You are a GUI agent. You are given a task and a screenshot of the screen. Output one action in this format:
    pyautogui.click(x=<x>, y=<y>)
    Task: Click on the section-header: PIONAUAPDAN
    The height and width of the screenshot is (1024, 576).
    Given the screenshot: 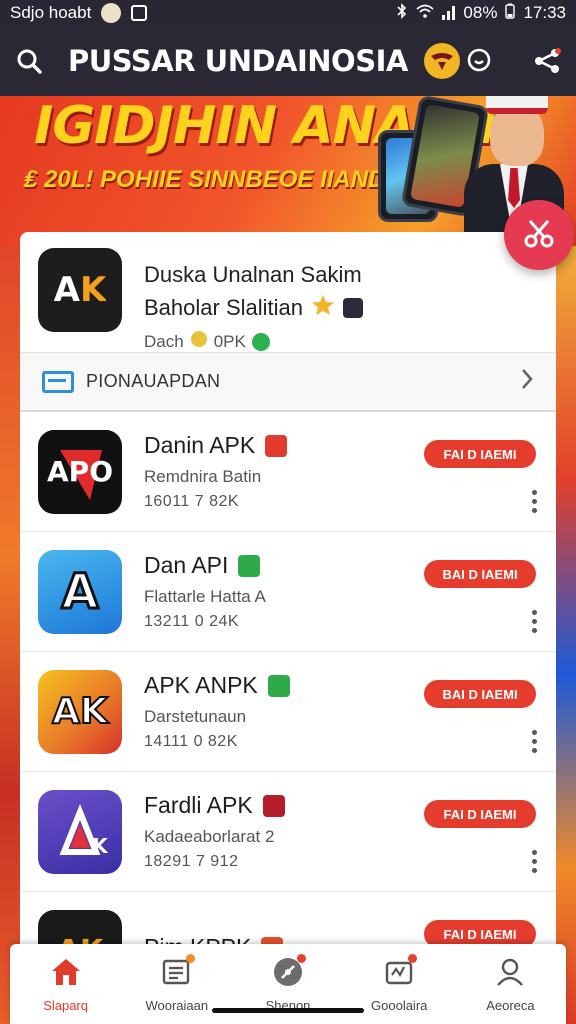 What is the action you would take?
    pyautogui.click(x=288, y=382)
    